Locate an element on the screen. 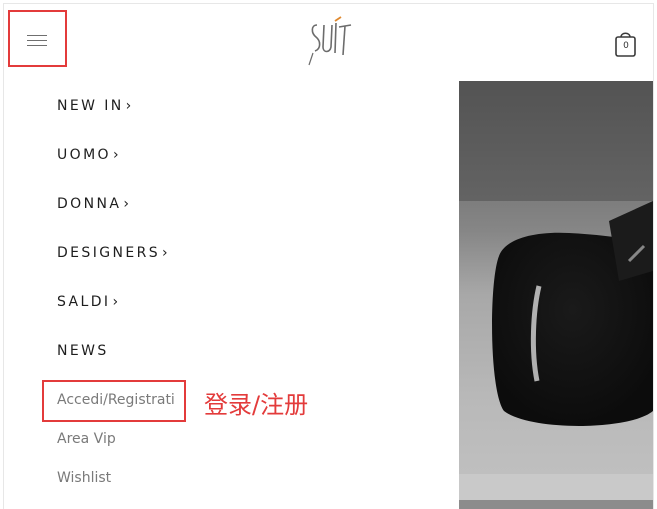  nav-item-designers: DESIGNERS › is located at coordinates (112, 253).